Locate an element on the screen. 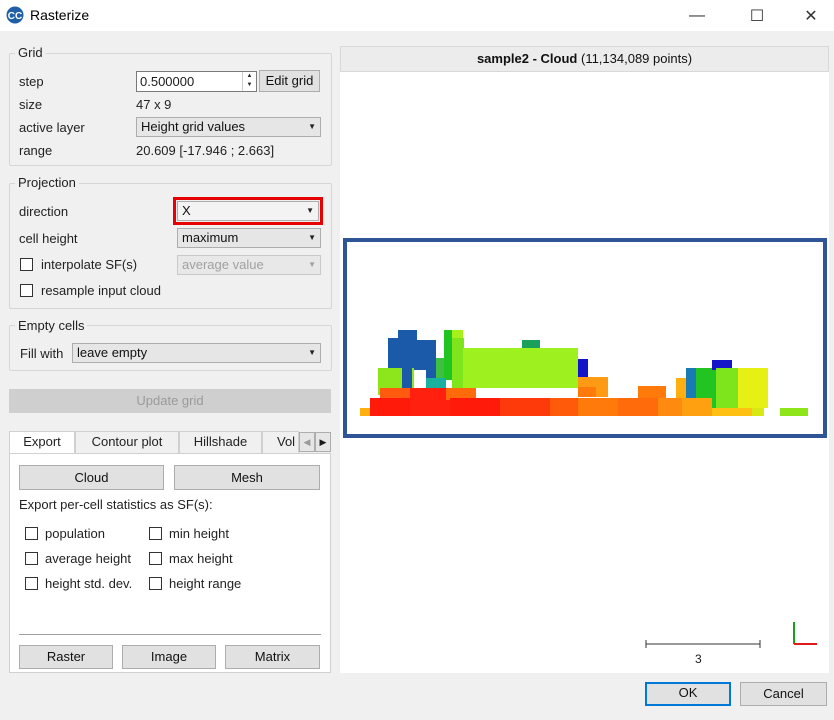 The width and height of the screenshot is (834, 720). export-raster-button: Raster is located at coordinates (66, 657).